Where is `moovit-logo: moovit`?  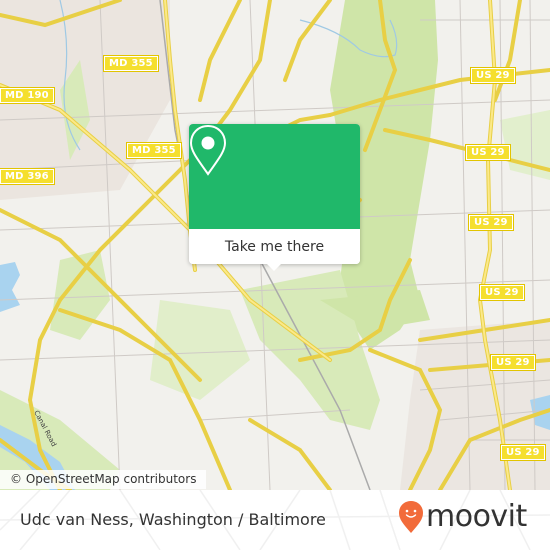
moovit-logo: moovit is located at coordinates (462, 517).